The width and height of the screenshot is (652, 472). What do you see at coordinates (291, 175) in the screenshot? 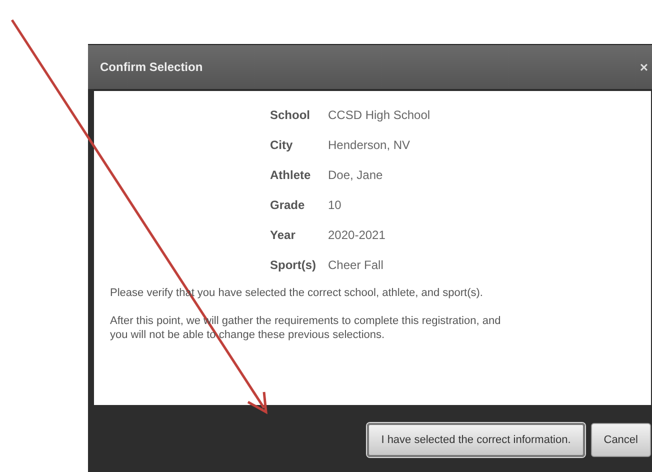
I see `detail-label: Athlete` at bounding box center [291, 175].